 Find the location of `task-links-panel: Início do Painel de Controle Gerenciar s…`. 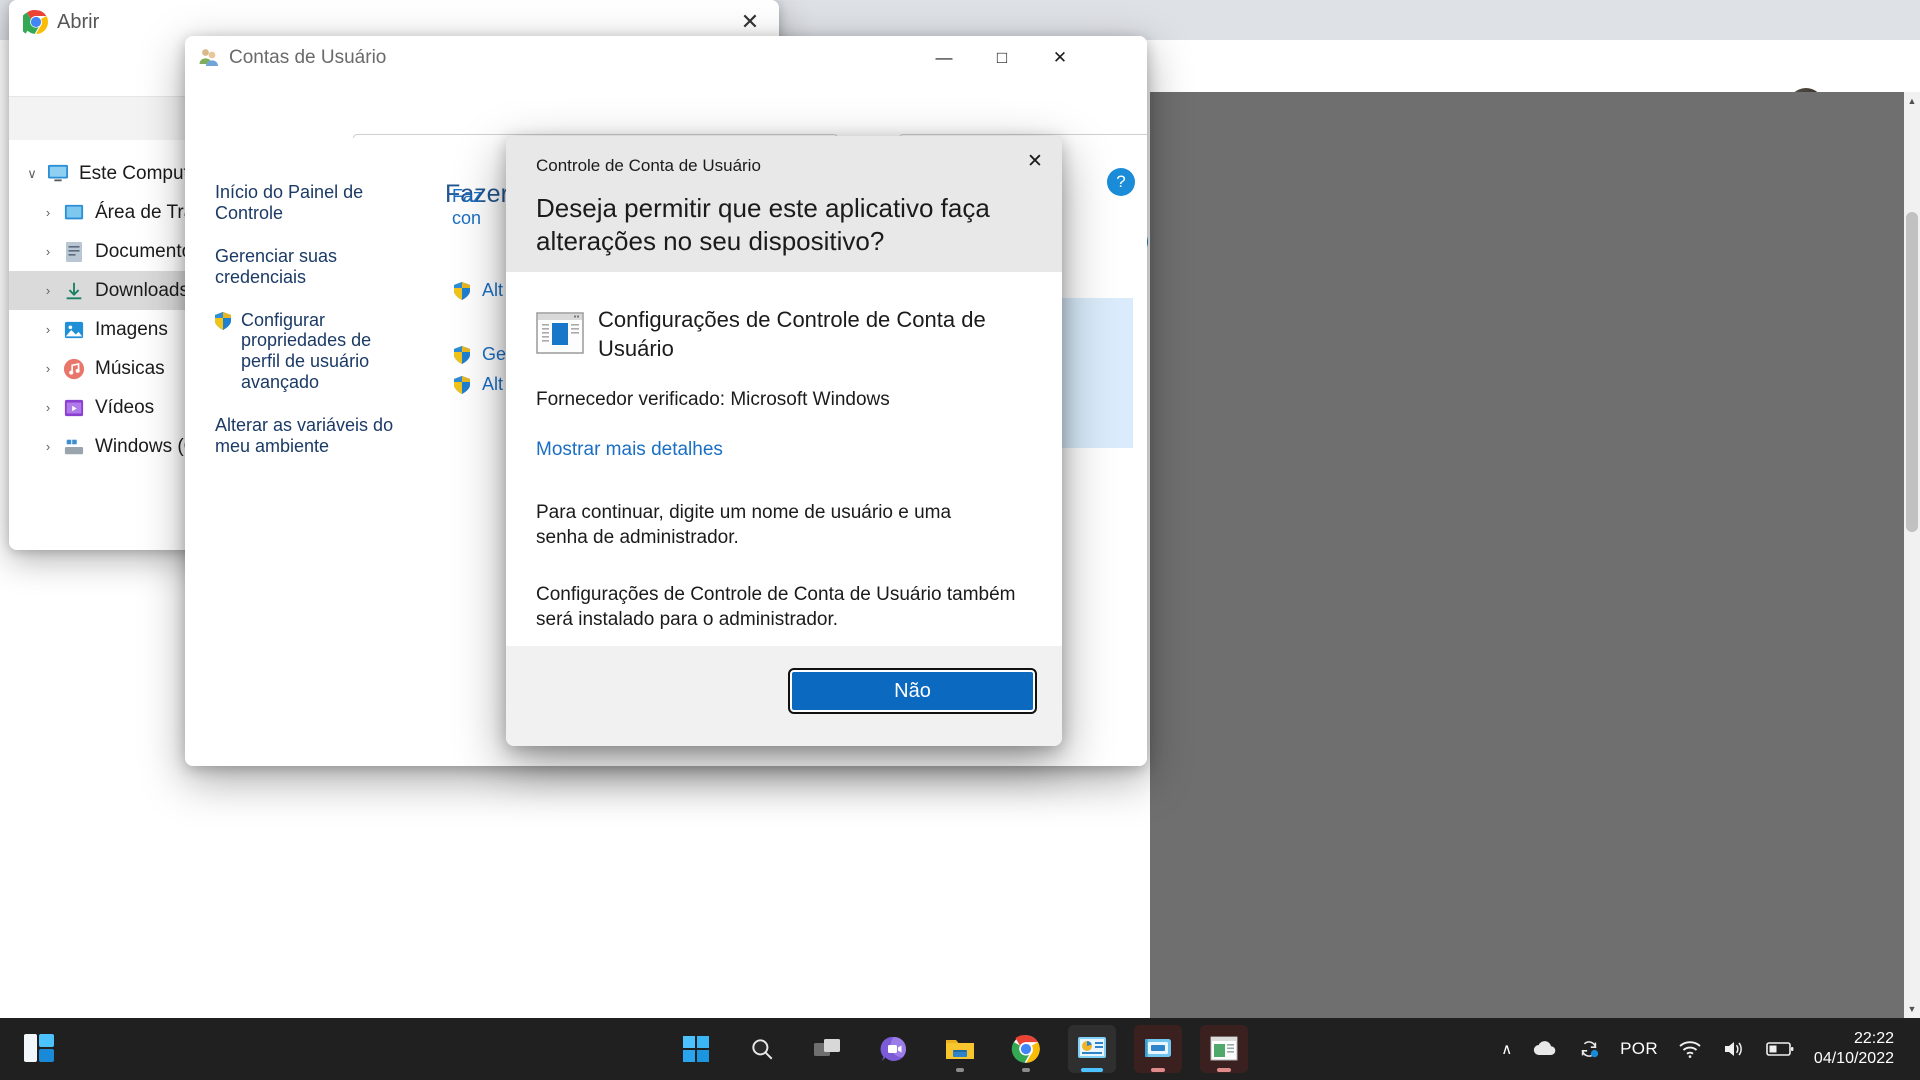

task-links-panel: Início do Painel de Controle Gerenciar s… is located at coordinates (307, 452).